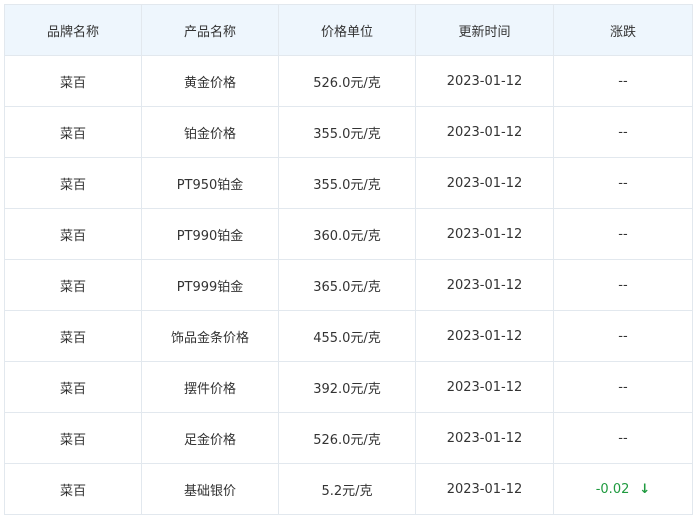  I want to click on arrow-down-icon: ↓, so click(645, 489).